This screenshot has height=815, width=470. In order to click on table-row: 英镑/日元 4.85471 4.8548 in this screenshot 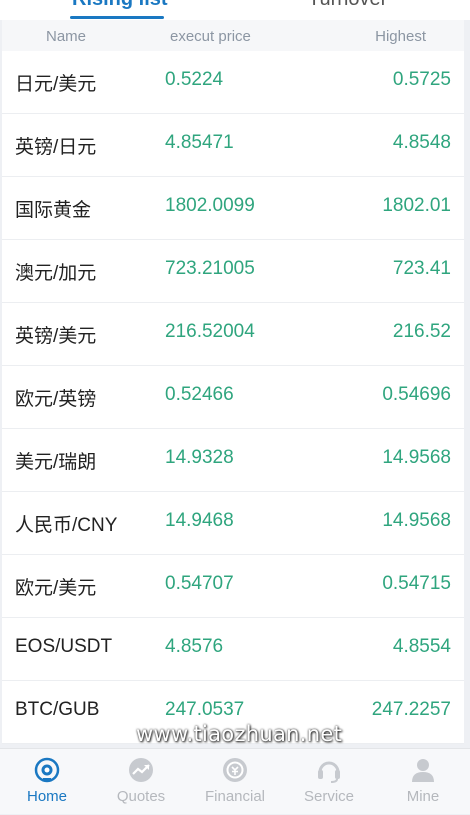, I will do `click(233, 145)`.